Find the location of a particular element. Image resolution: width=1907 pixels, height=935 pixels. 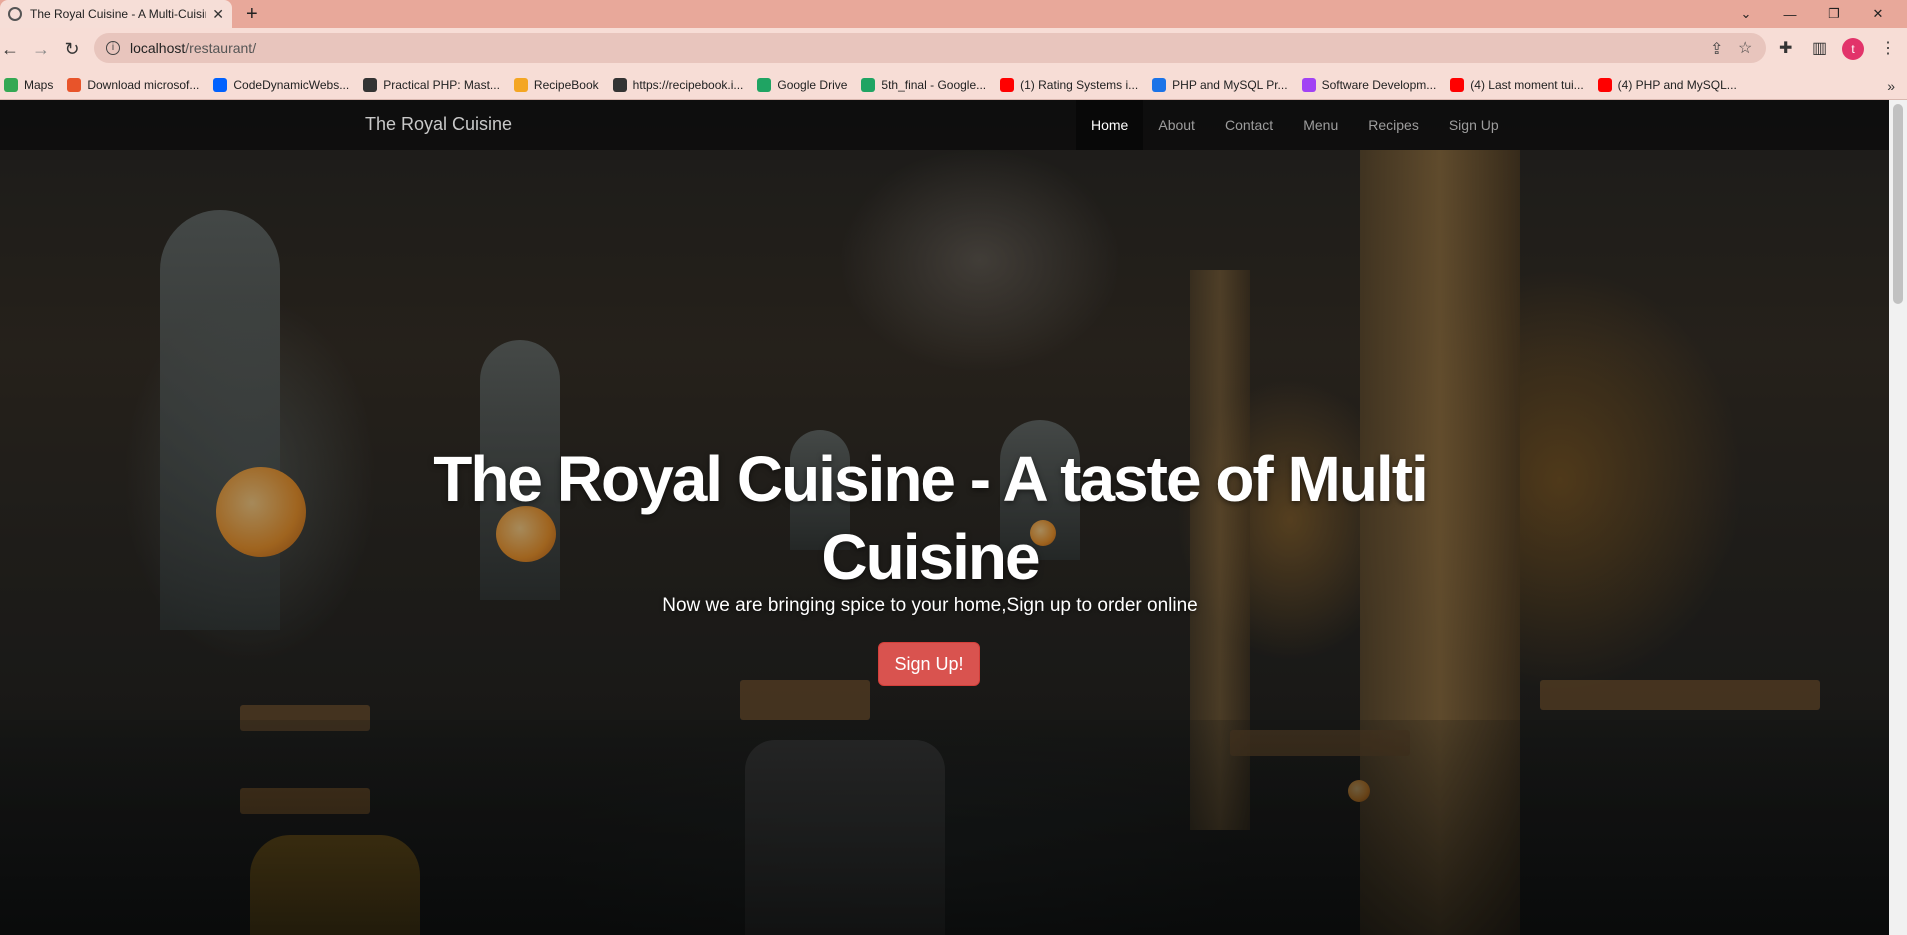

minimize-button: — is located at coordinates (1790, 14).